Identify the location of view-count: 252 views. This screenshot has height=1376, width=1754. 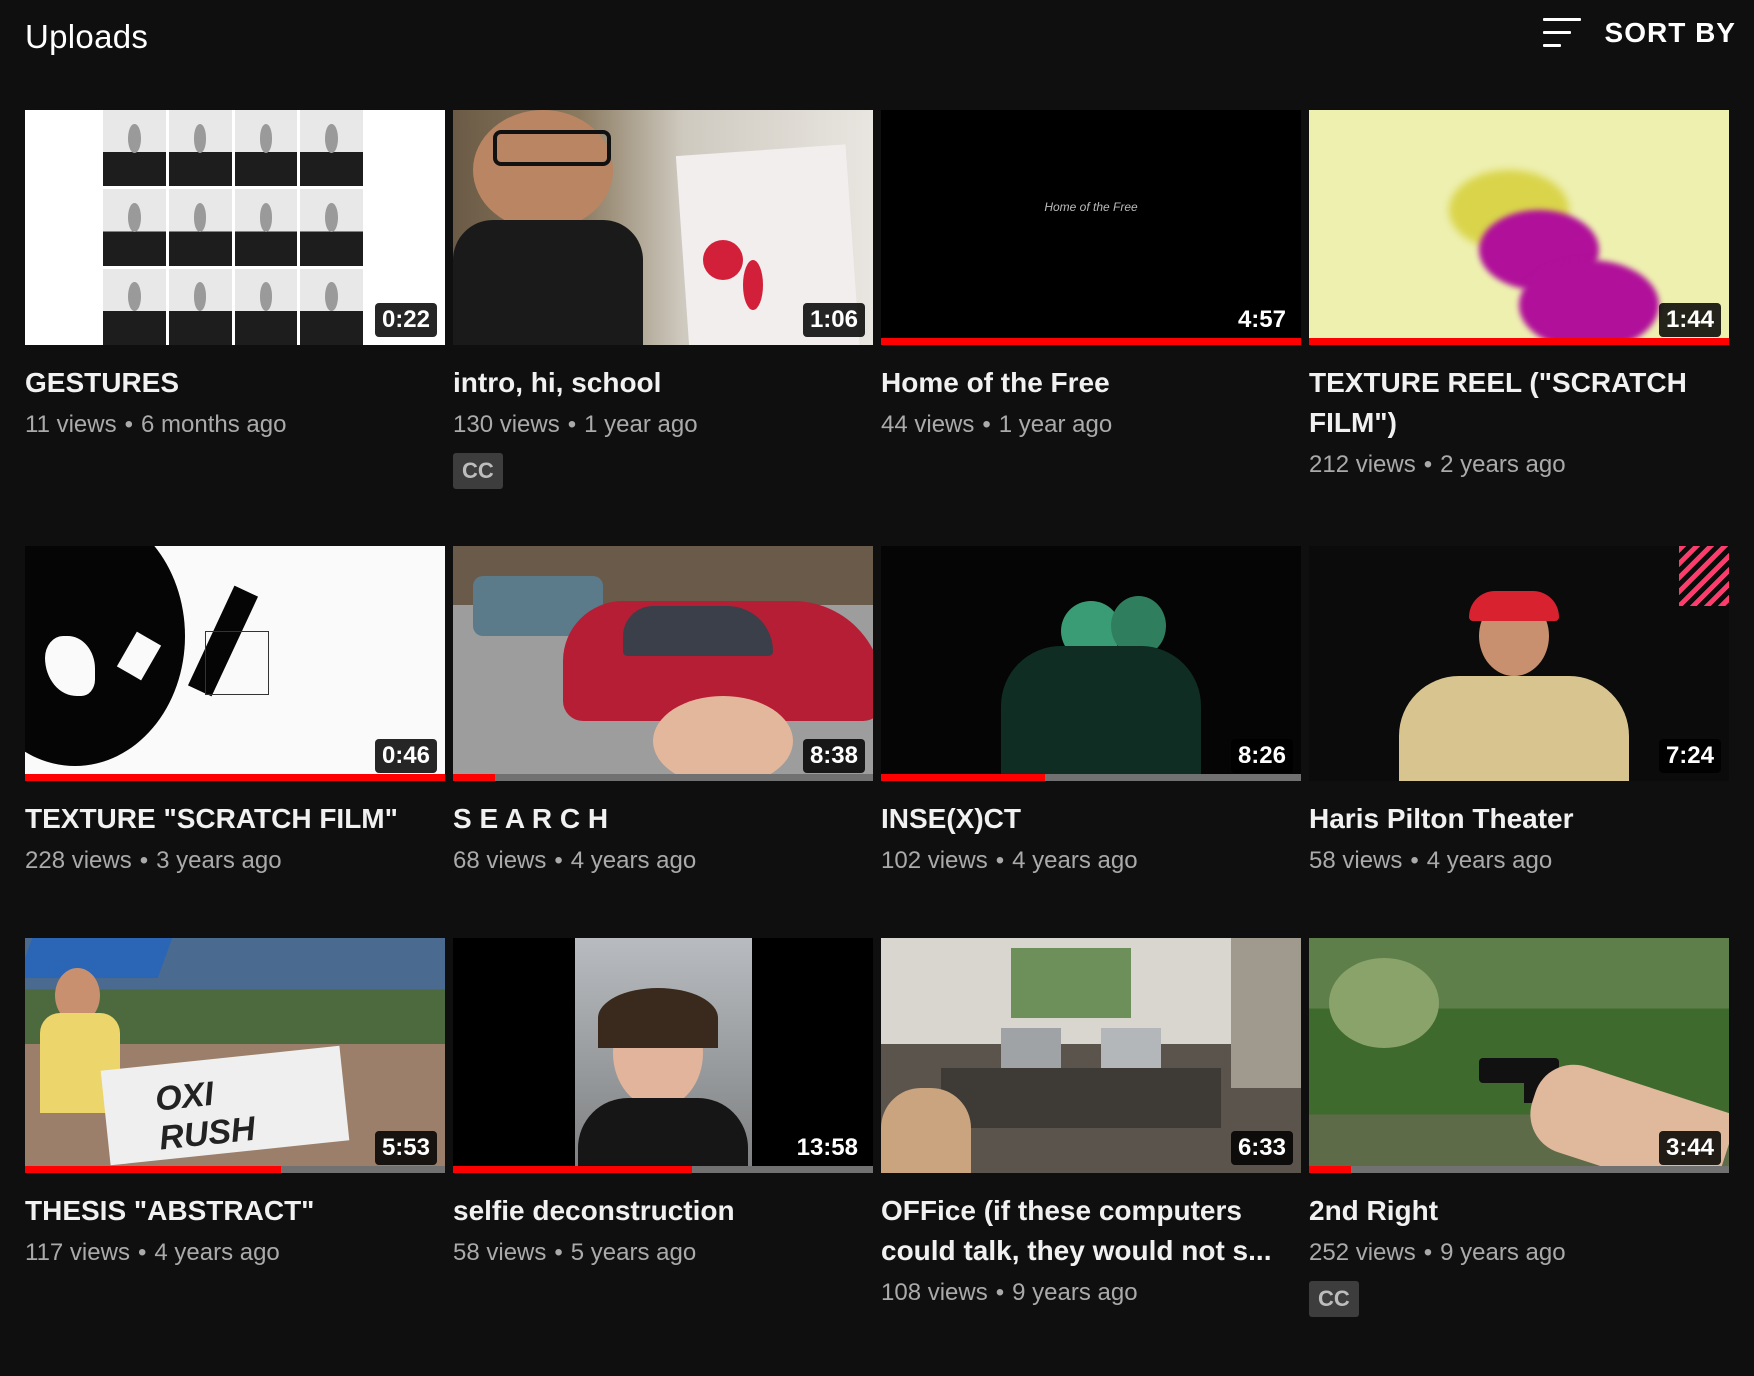
(1362, 1252).